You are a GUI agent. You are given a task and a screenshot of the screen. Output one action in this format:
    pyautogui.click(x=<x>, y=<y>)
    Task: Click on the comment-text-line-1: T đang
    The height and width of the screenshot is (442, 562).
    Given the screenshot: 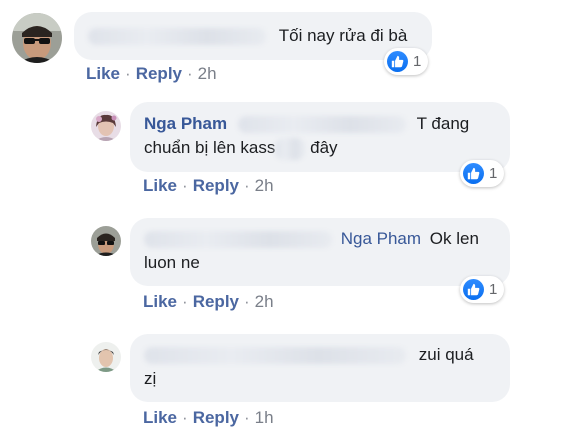 What is the action you would take?
    pyautogui.click(x=443, y=123)
    